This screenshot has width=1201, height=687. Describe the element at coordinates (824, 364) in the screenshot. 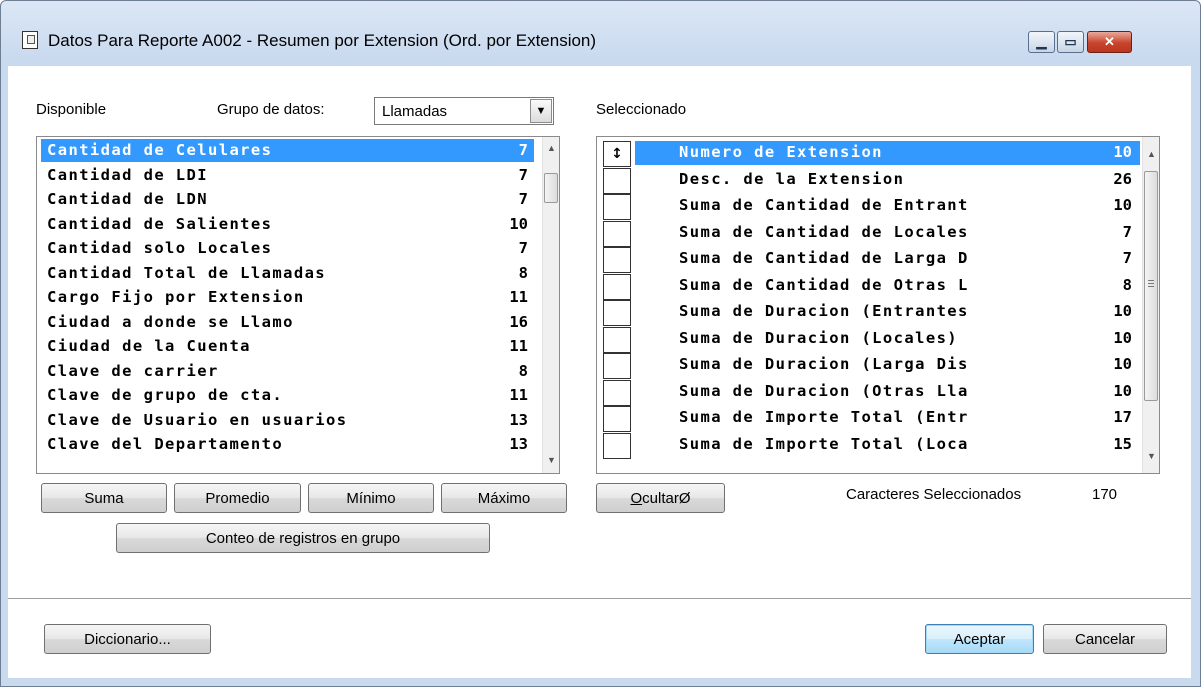

I see `field-name: Suma de Duracion (Larga Dis` at that location.